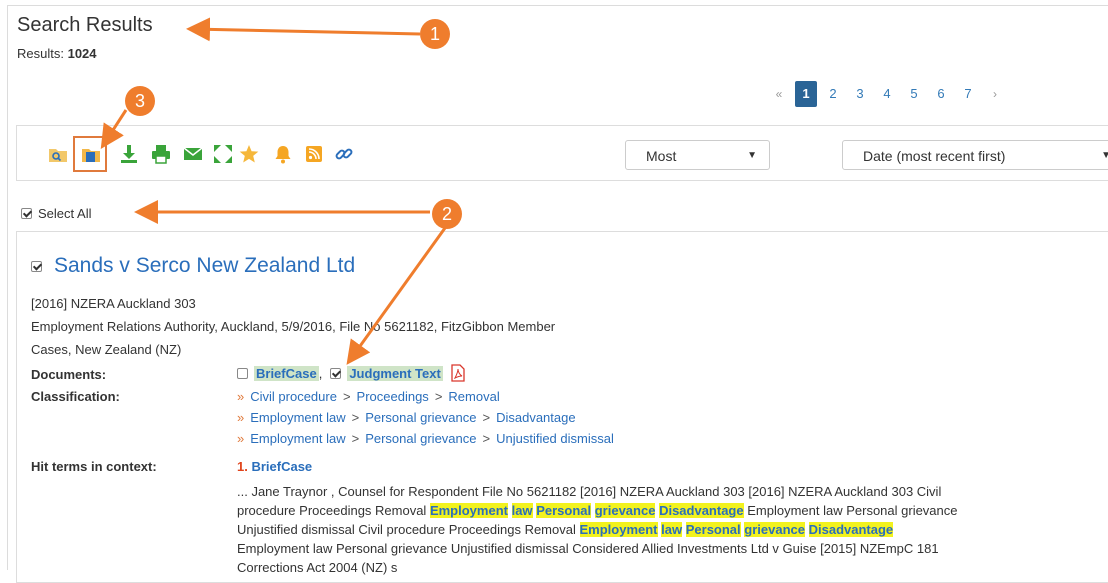  Describe the element at coordinates (562, 153) in the screenshot. I see `results-toolbar: Most ▼ Date (most recent first) ▼` at that location.